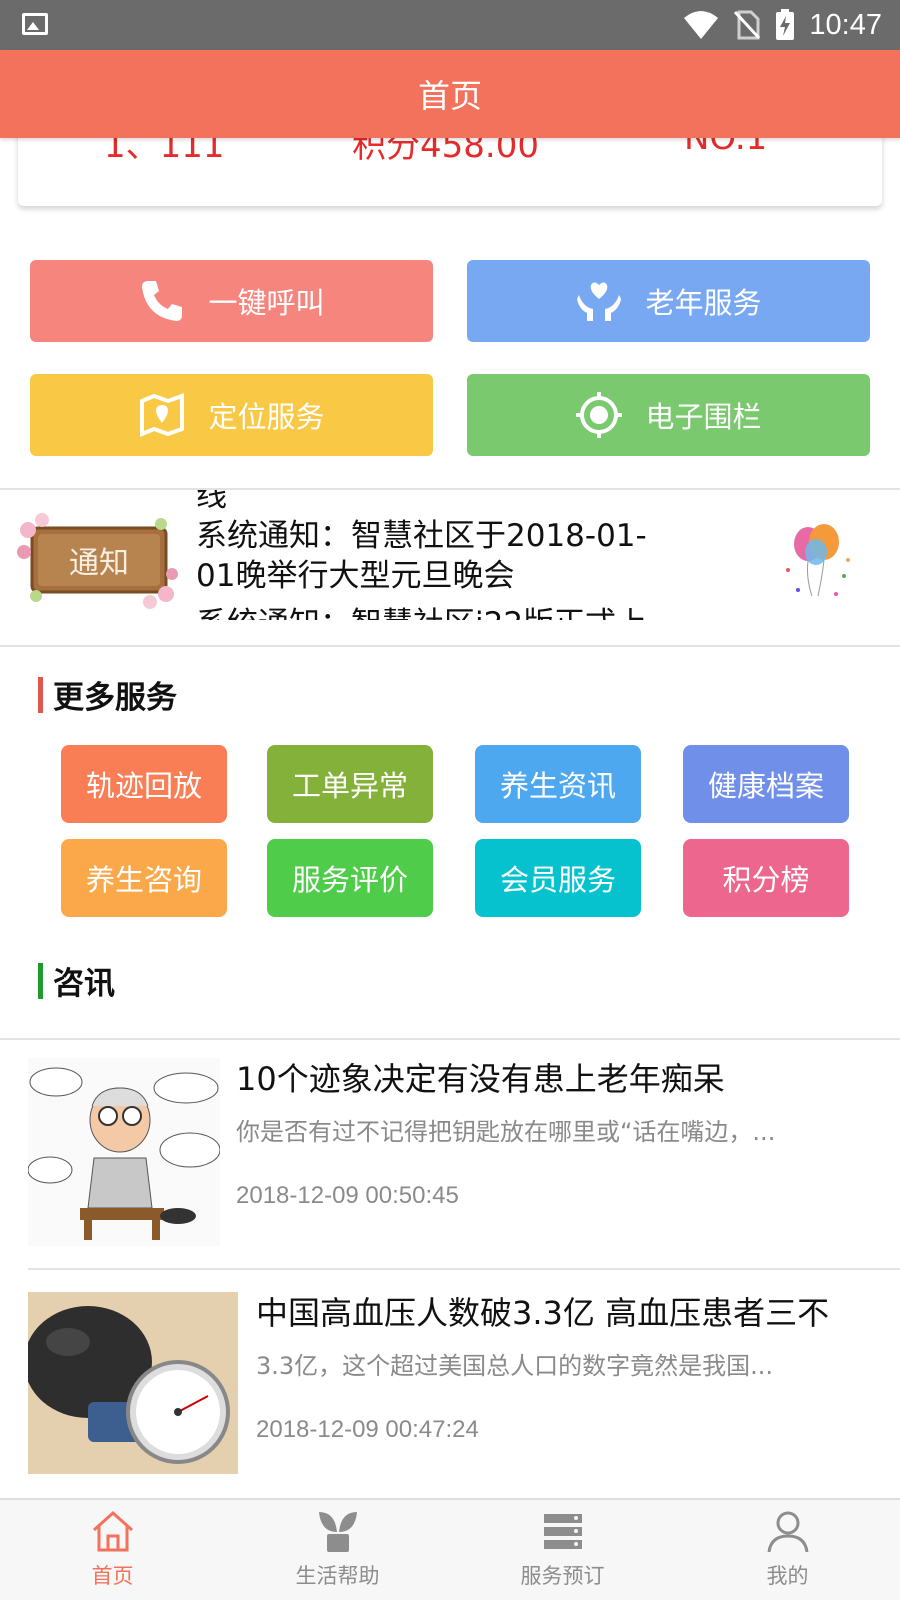 The height and width of the screenshot is (1600, 900). Describe the element at coordinates (785, 24) in the screenshot. I see `battery-charging-icon` at that location.